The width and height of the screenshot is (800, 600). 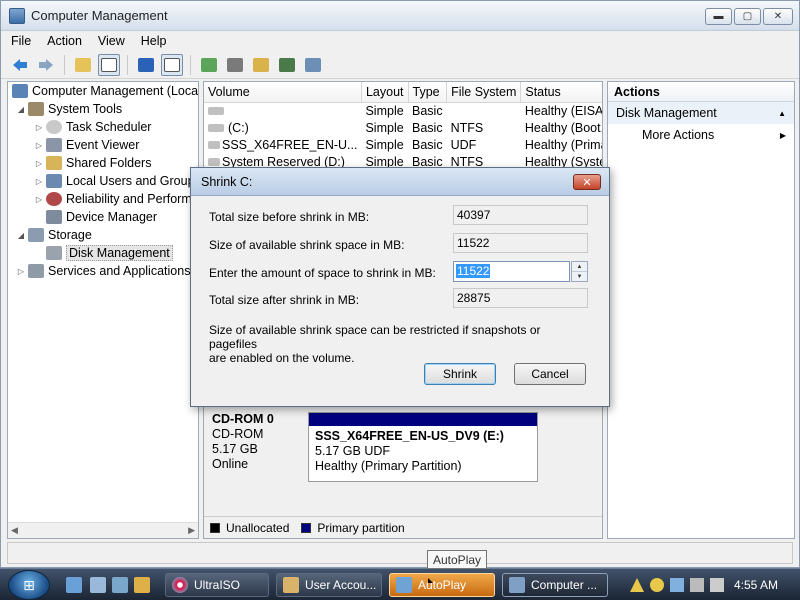 I want to click on security-shield-icon, so click(x=657, y=585).